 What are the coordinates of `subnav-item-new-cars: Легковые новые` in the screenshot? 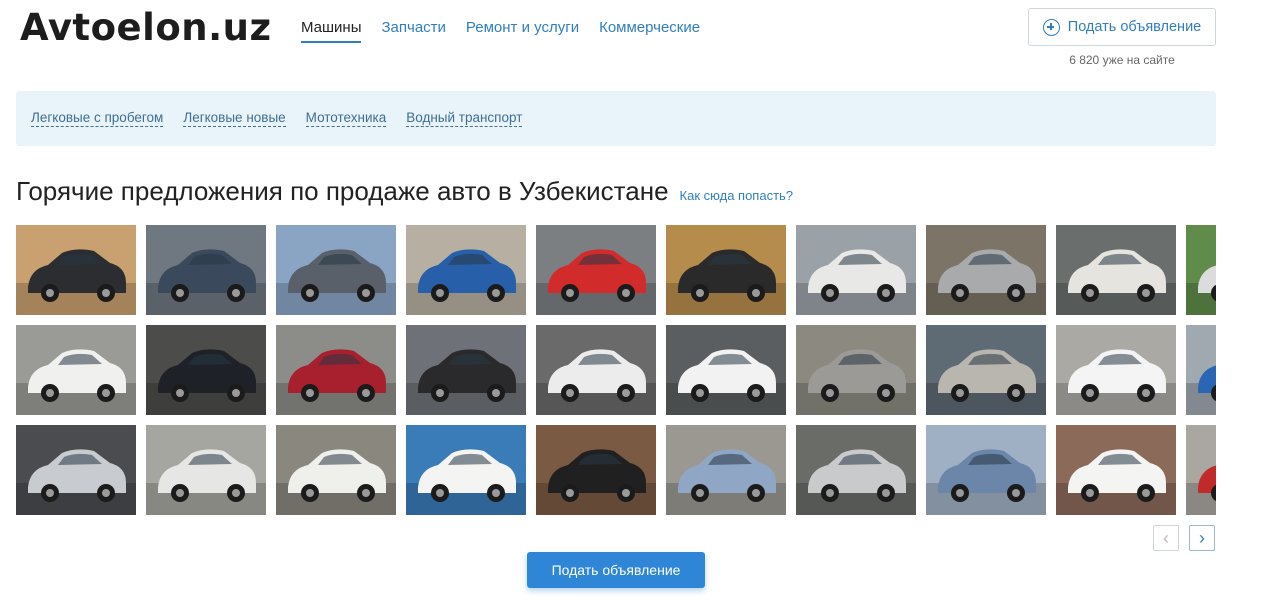 It's located at (234, 118).